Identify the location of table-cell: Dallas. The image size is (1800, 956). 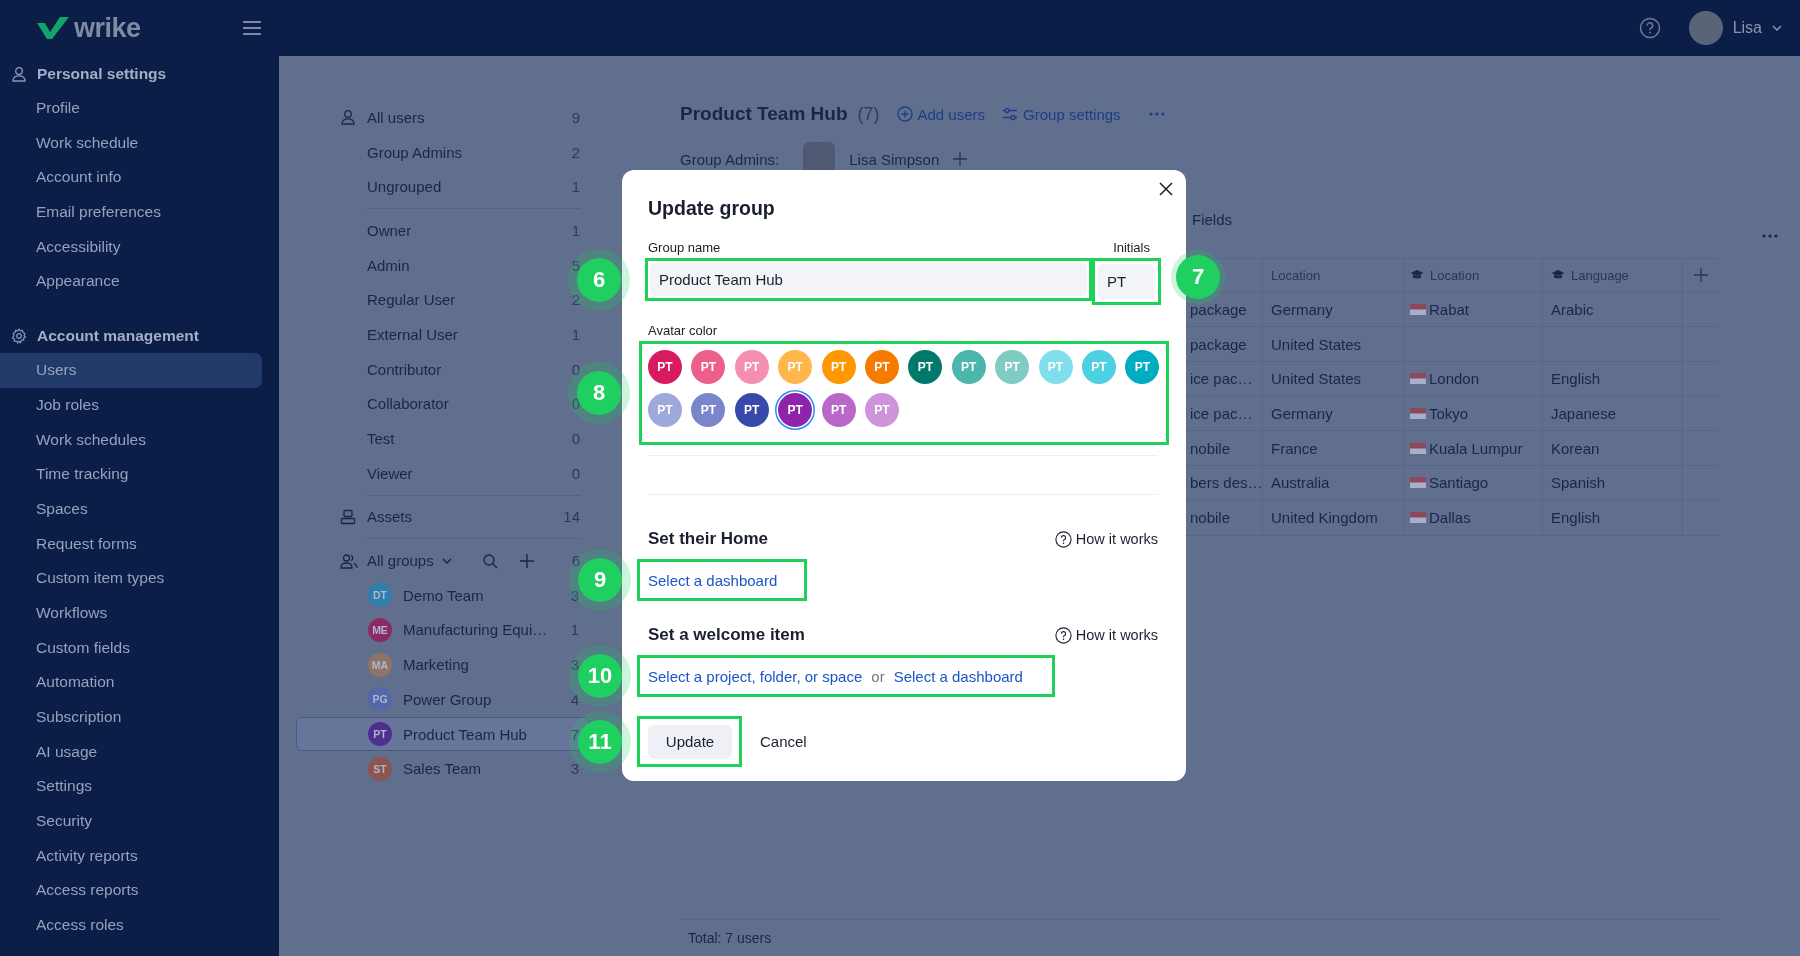
(1440, 518).